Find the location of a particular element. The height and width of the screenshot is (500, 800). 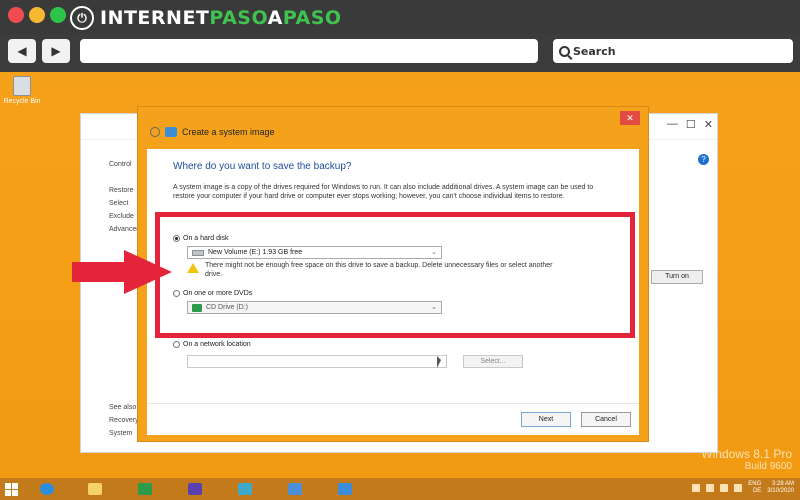

search-icon is located at coordinates (564, 51).